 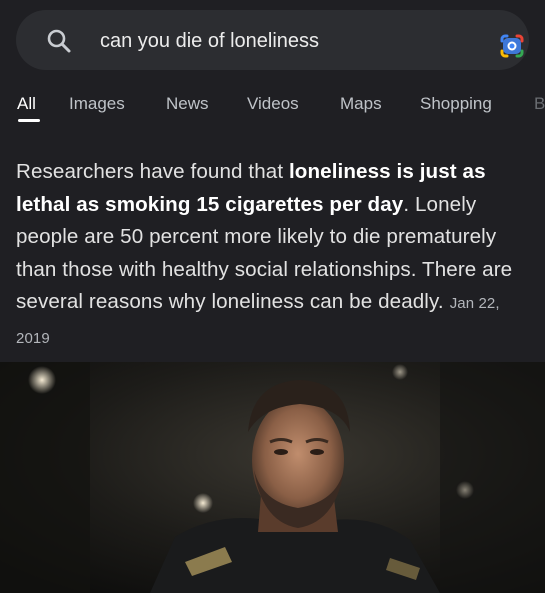 What do you see at coordinates (97, 104) in the screenshot?
I see `tab-images: Images` at bounding box center [97, 104].